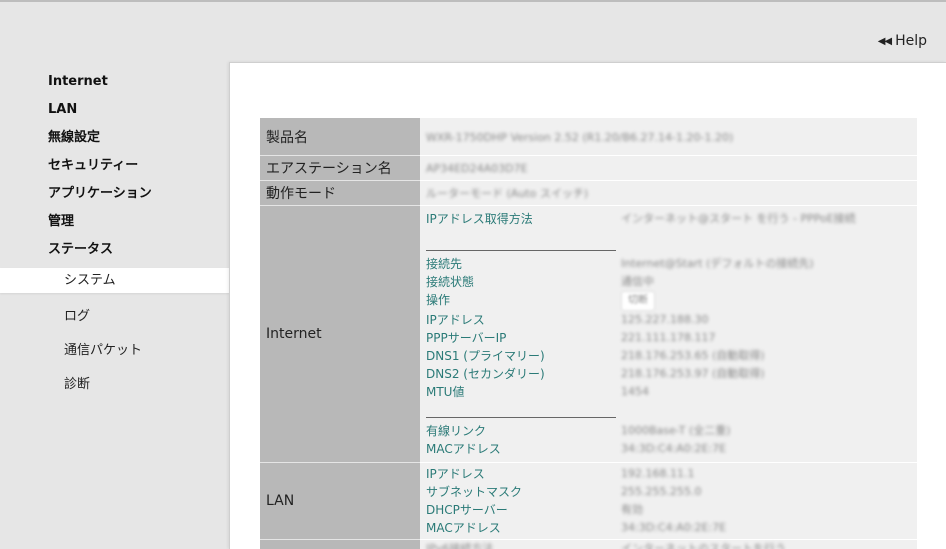 This screenshot has height=549, width=946. What do you see at coordinates (884, 41) in the screenshot?
I see `rewind-icon: ◀◀` at bounding box center [884, 41].